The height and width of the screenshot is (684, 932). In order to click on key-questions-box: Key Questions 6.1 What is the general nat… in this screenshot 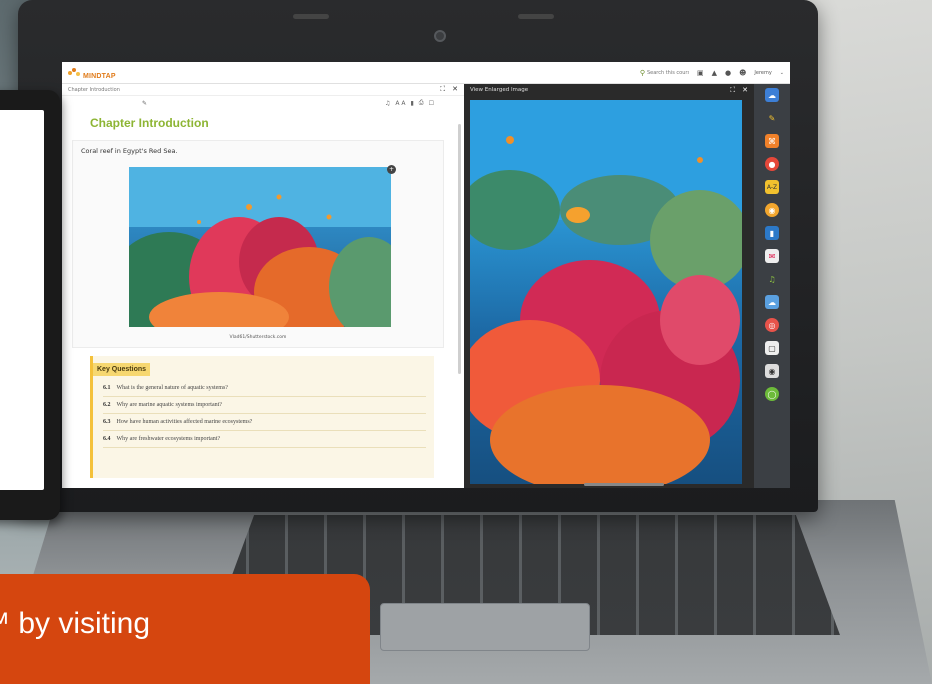, I will do `click(262, 417)`.